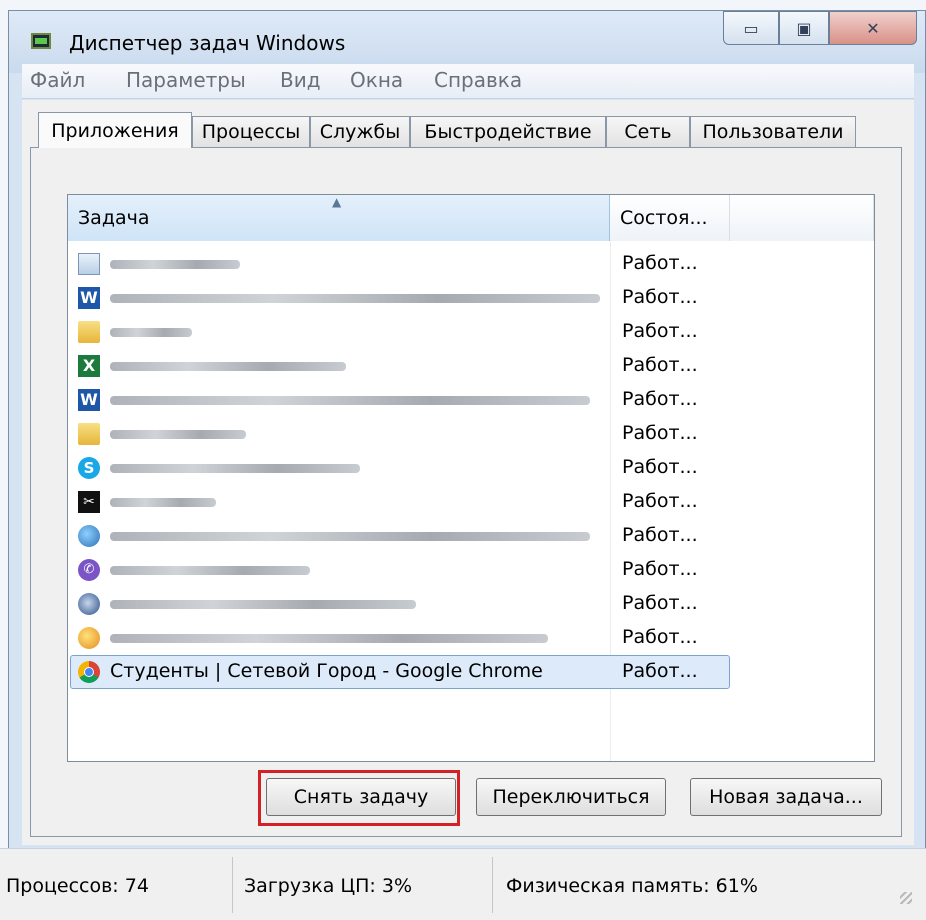  I want to click on sort-ascending-icon: ▲, so click(337, 202).